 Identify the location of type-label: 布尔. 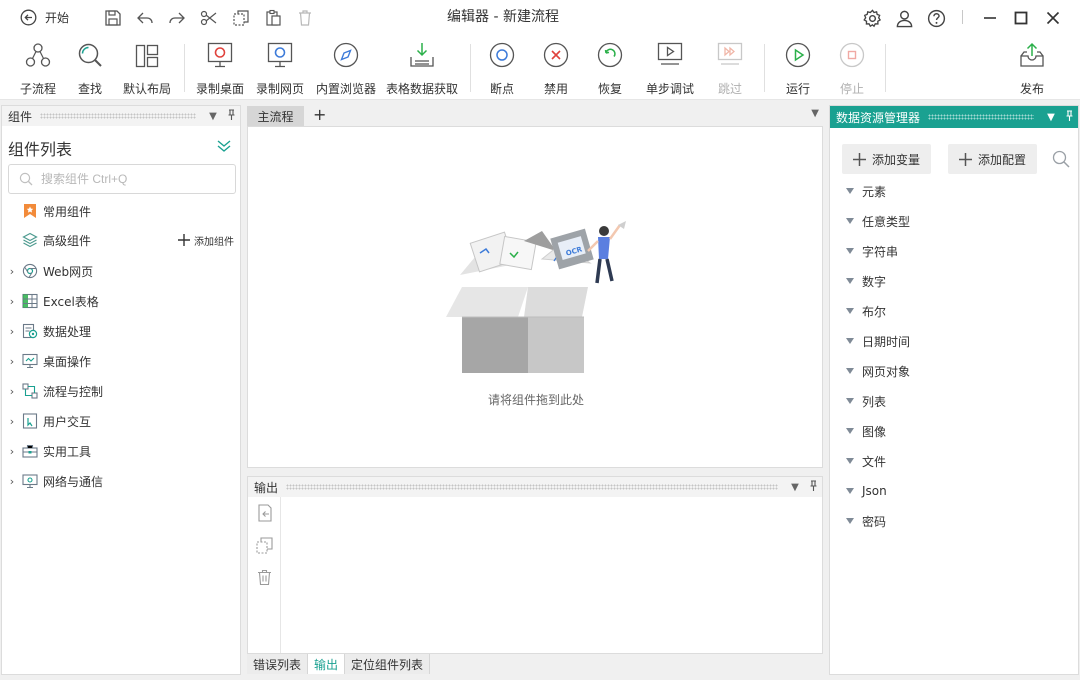
(874, 311).